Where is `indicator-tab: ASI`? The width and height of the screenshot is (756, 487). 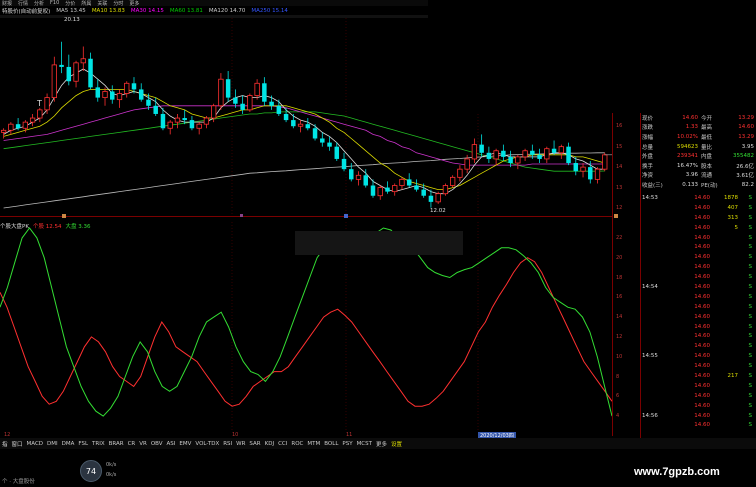
indicator-tab: ASI is located at coordinates (171, 444).